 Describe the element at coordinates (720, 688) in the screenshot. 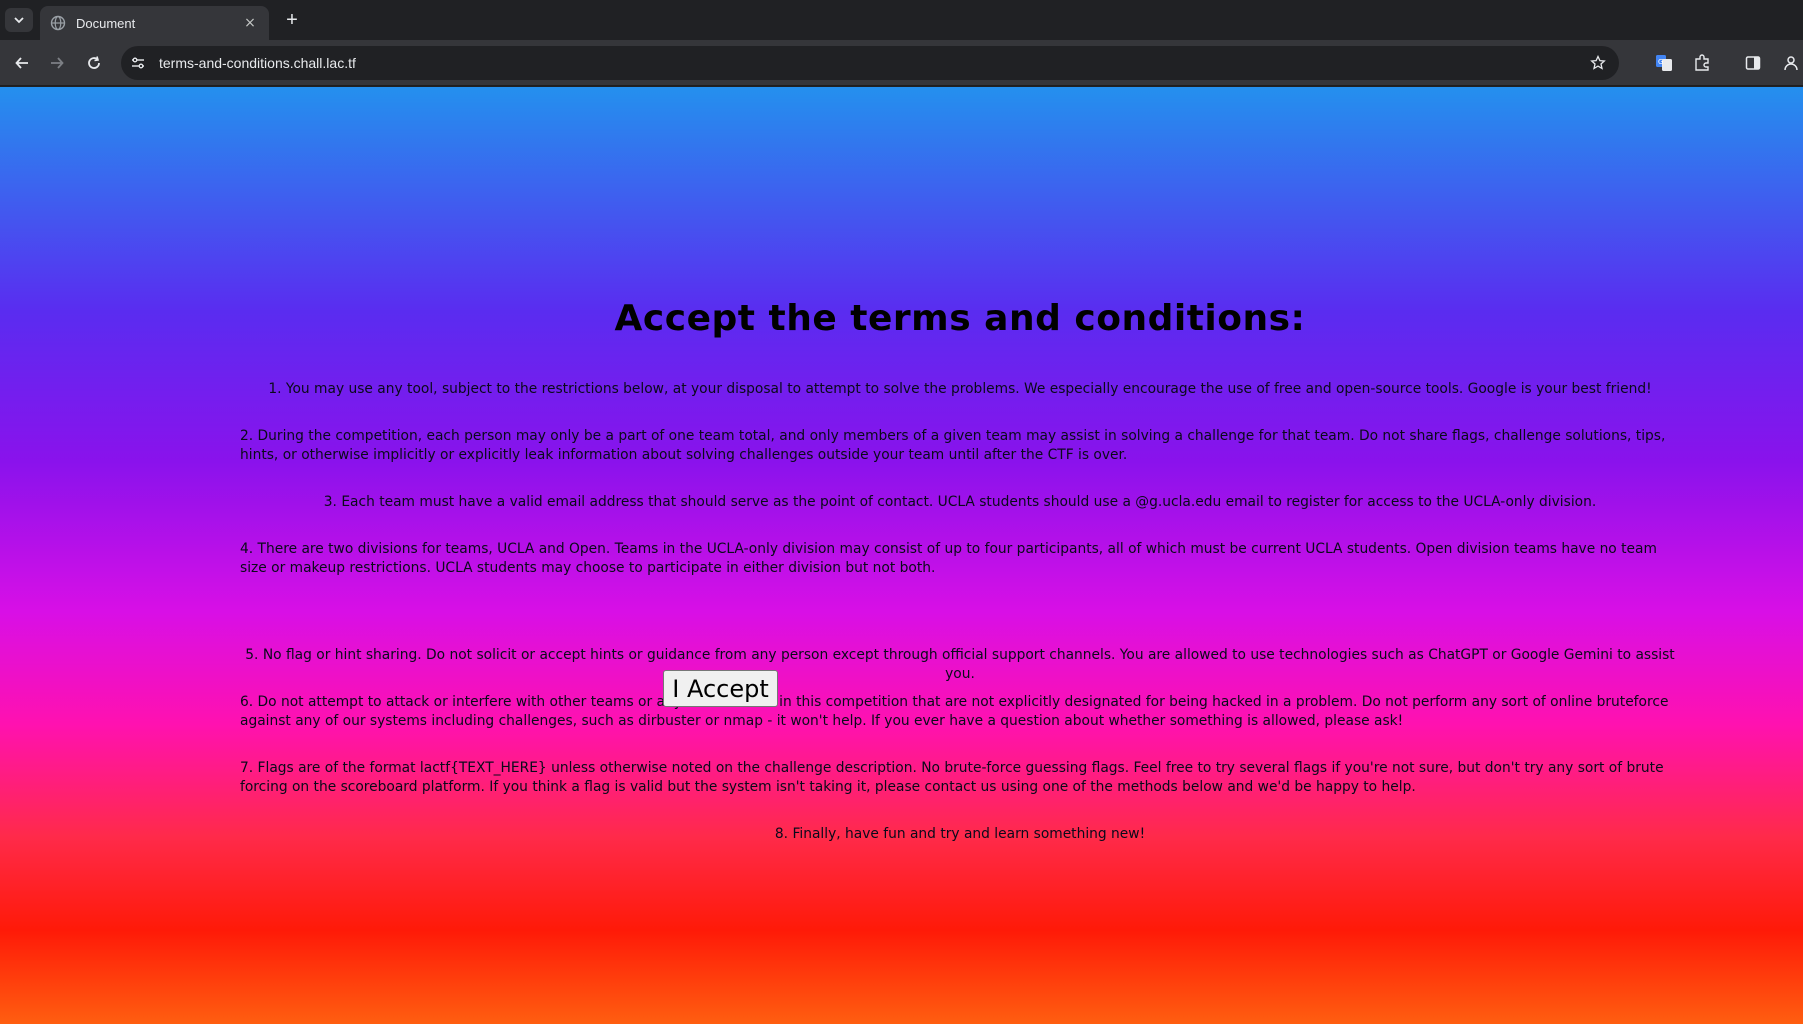

I see `accept-button: I Accept` at that location.